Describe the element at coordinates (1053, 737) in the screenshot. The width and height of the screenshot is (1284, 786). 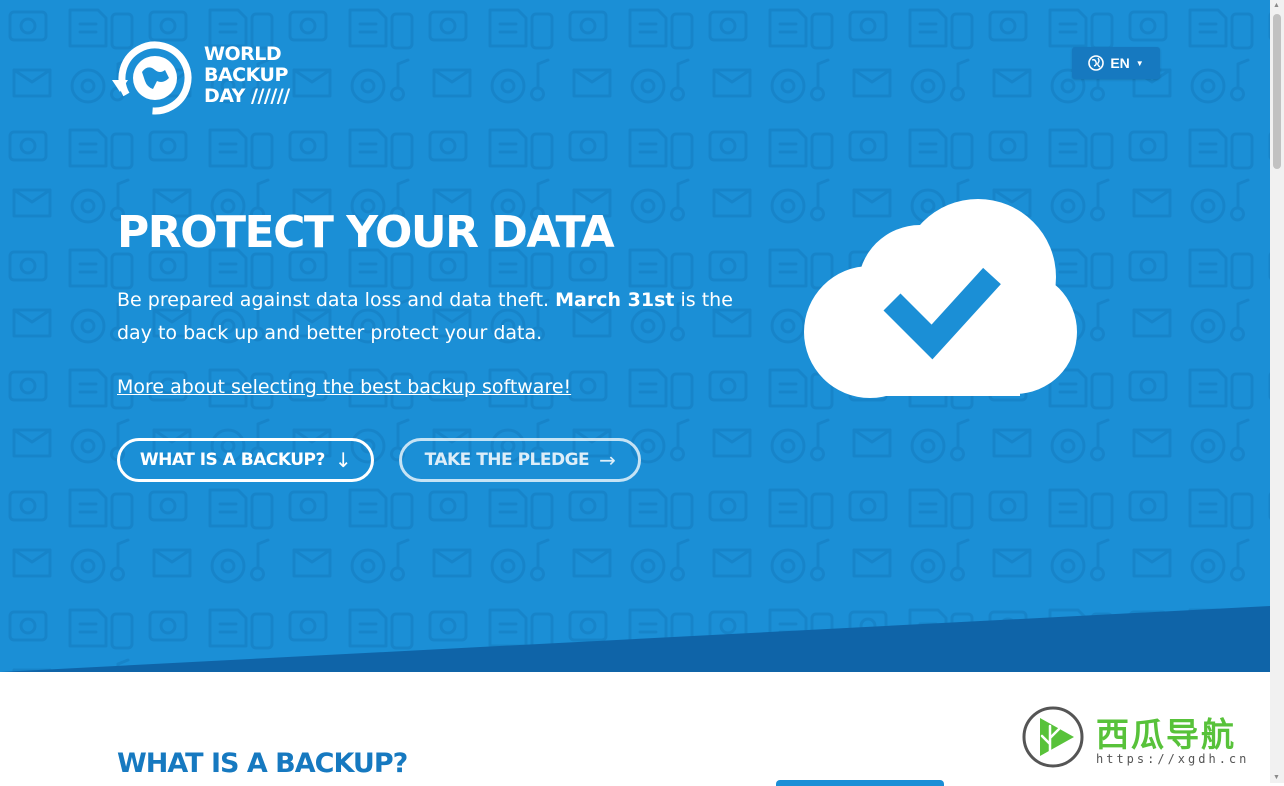
I see `watermark-logo-icon` at that location.